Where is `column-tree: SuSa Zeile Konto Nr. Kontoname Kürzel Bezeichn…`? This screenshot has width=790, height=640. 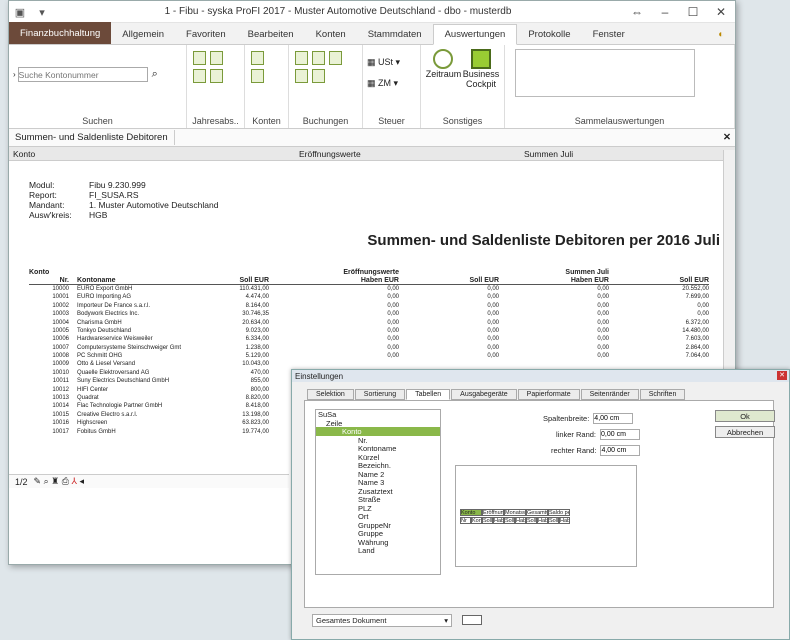 column-tree: SuSa Zeile Konto Nr. Kontoname Kürzel Bezeichn… is located at coordinates (378, 492).